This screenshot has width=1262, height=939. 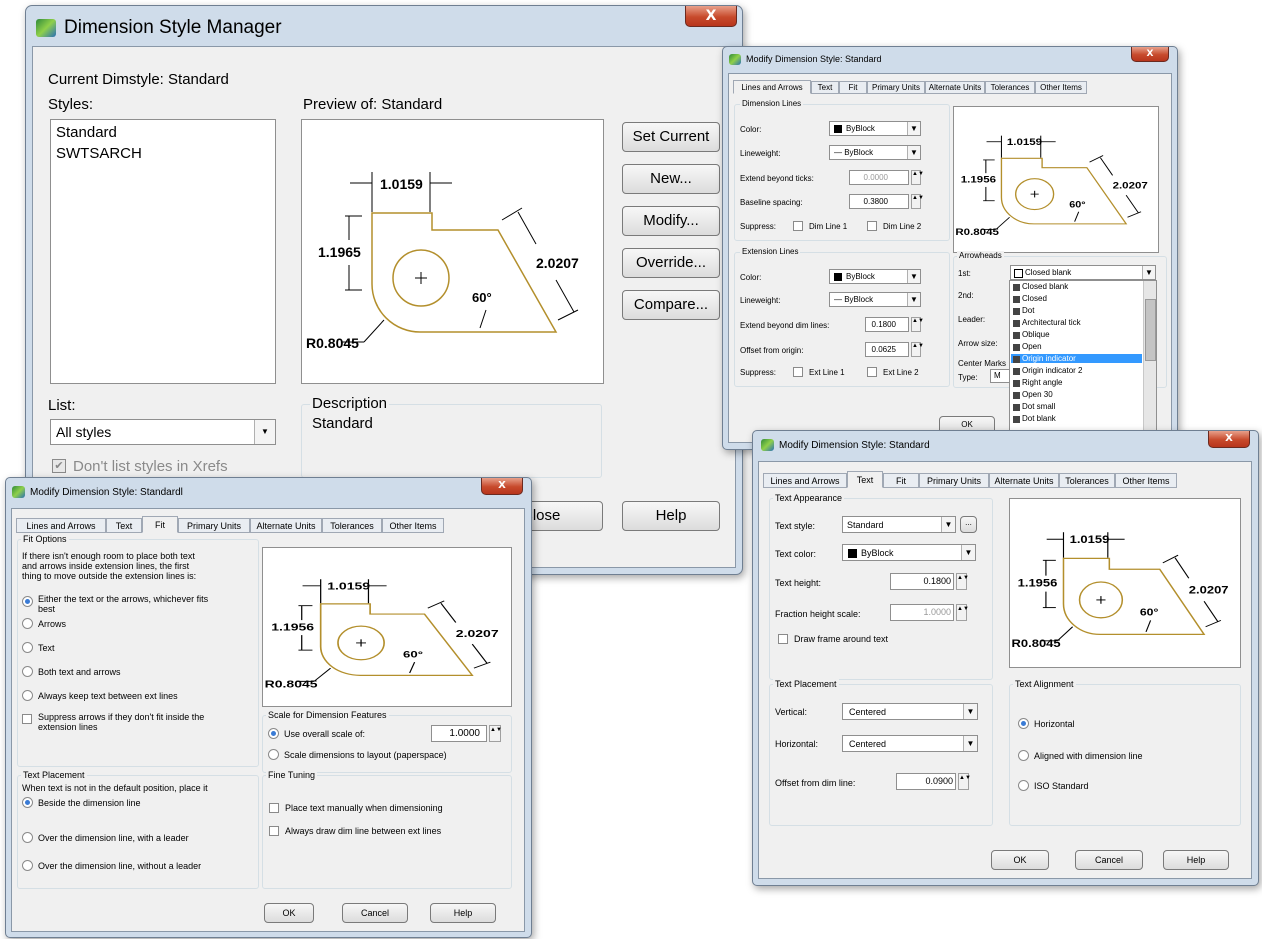 I want to click on extend-dim-input: 0.1800, so click(x=887, y=324).